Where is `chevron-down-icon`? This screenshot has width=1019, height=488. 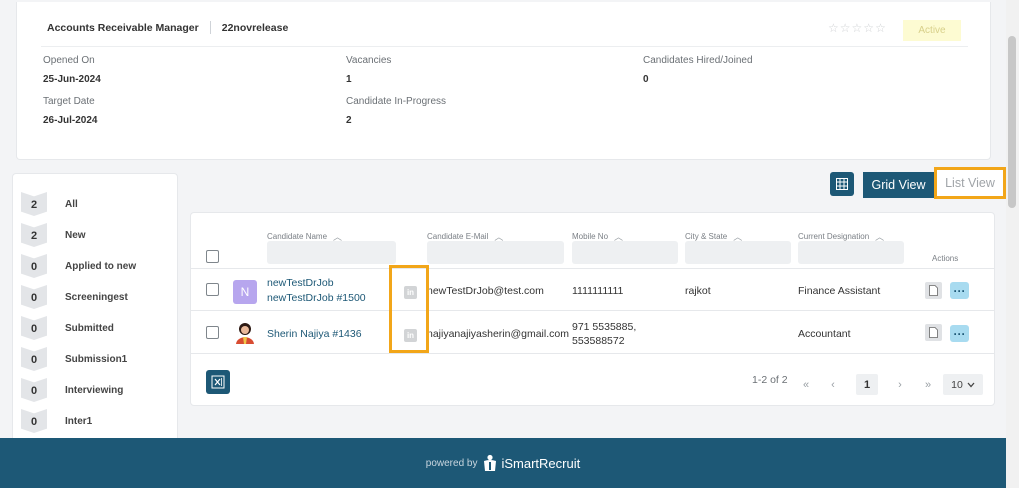
chevron-down-icon is located at coordinates (971, 384).